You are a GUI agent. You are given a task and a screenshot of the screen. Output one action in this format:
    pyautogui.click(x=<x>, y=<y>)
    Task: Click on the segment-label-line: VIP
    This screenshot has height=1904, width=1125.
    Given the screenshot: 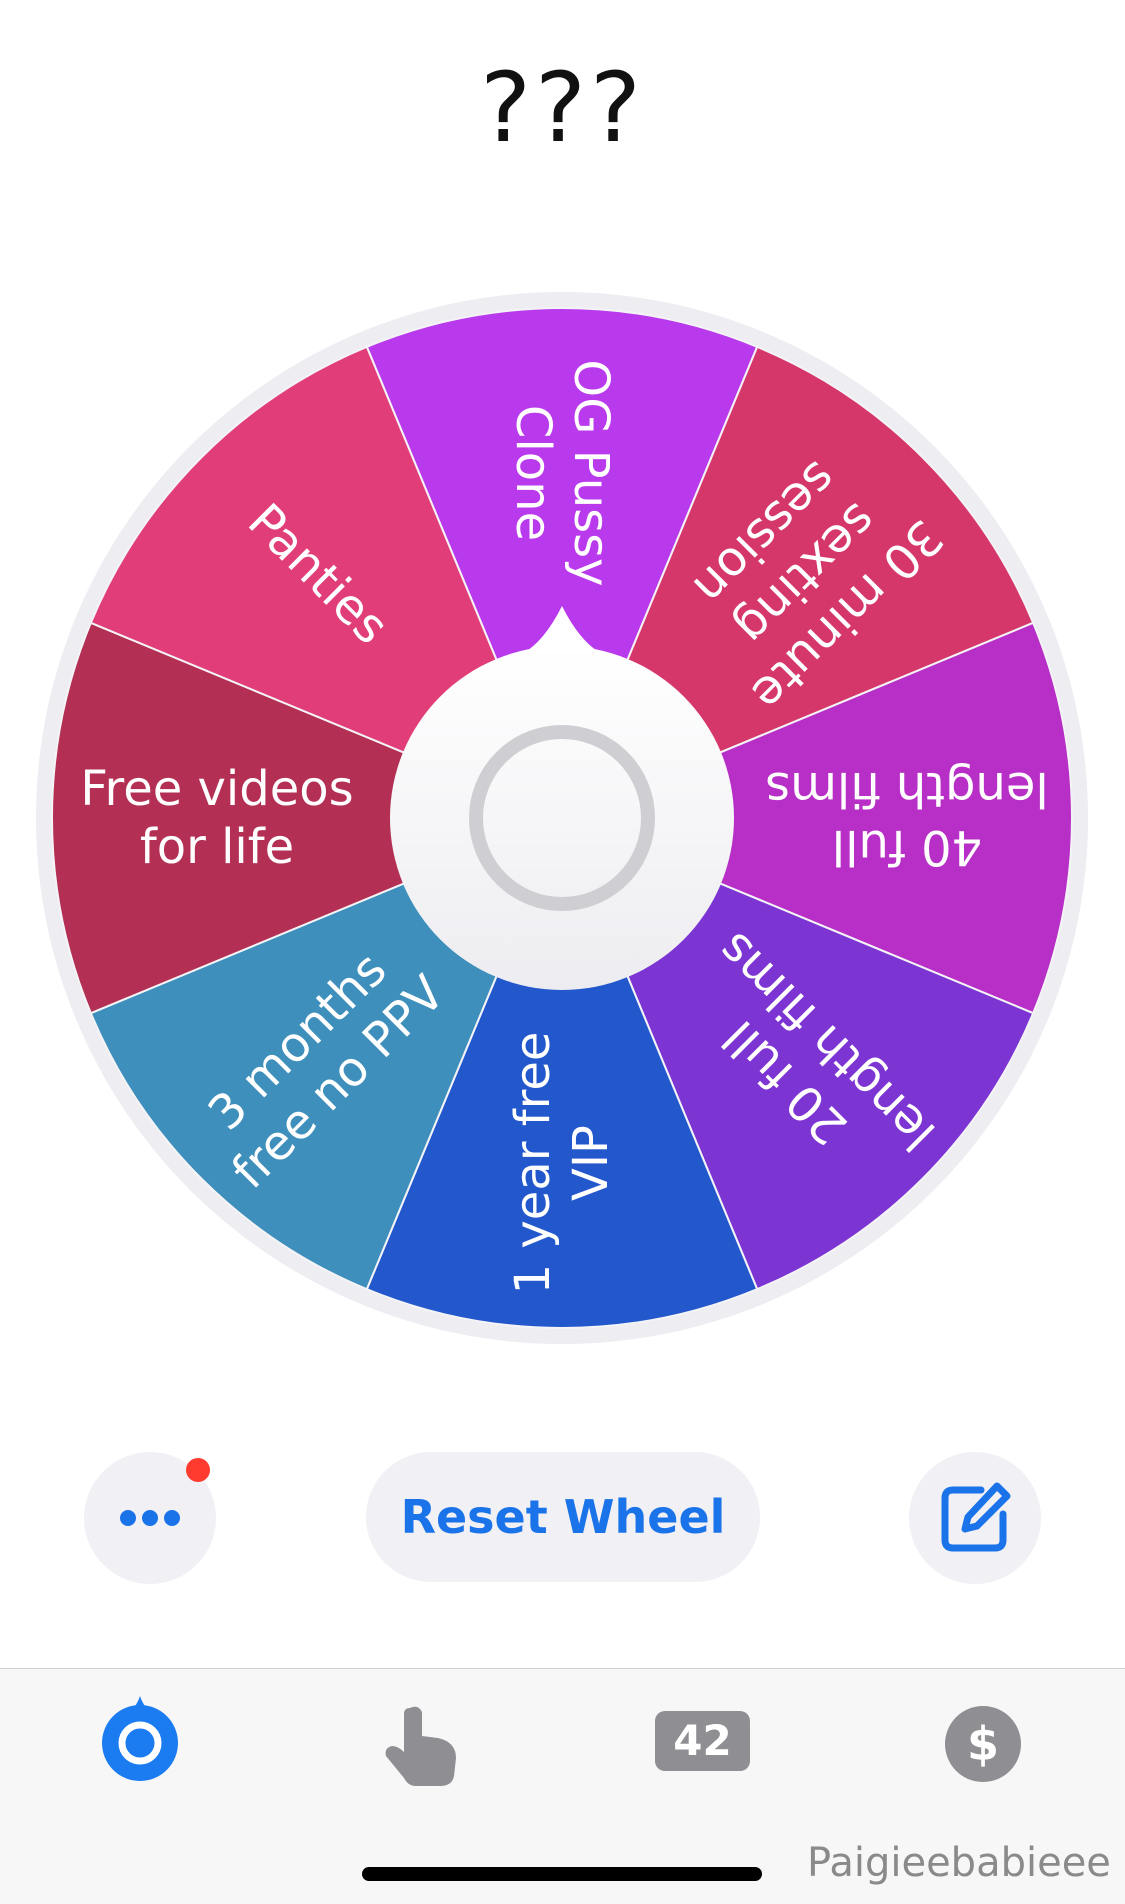 What is the action you would take?
    pyautogui.click(x=591, y=1163)
    